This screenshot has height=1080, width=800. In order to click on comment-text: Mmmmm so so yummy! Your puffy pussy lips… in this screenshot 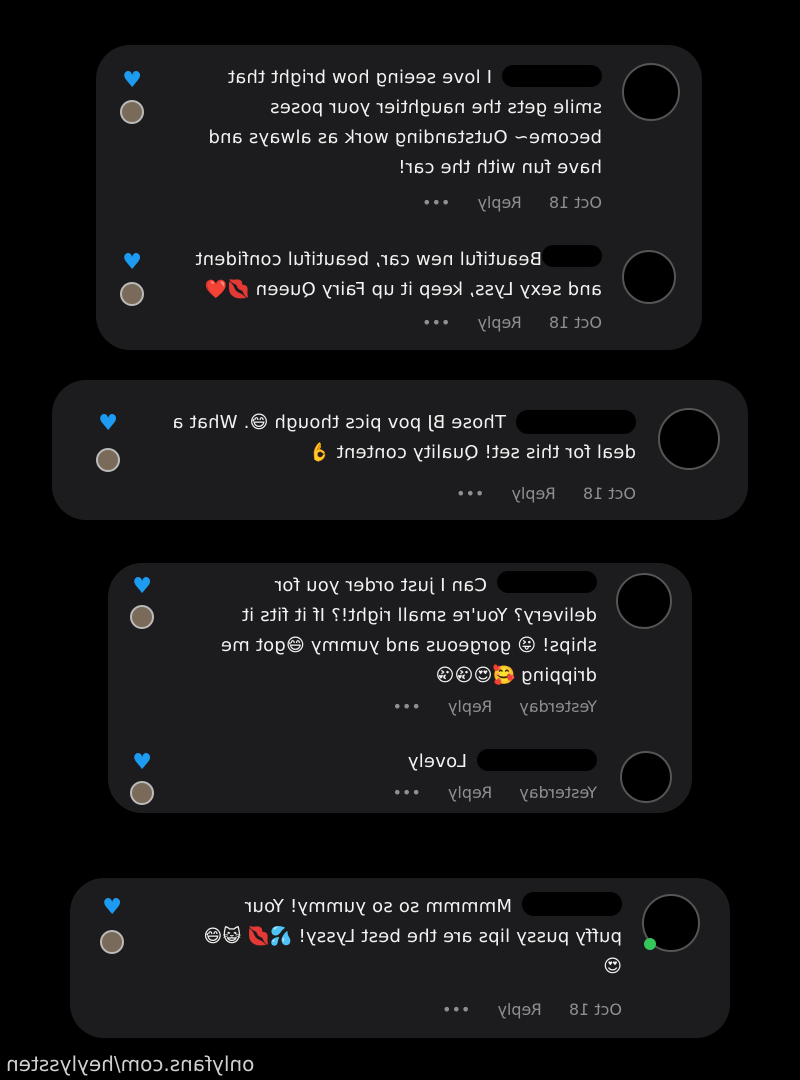, I will do `click(412, 936)`.